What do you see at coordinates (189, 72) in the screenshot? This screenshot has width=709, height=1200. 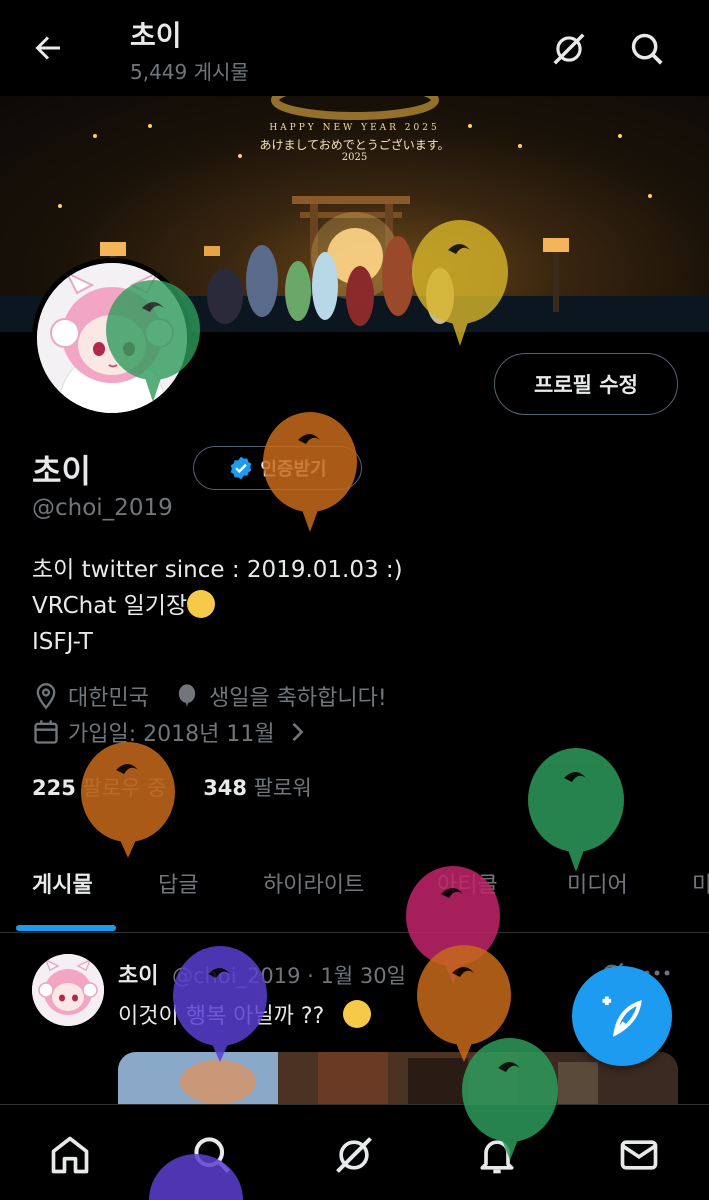 I see `post-count: 5,449 게시물` at bounding box center [189, 72].